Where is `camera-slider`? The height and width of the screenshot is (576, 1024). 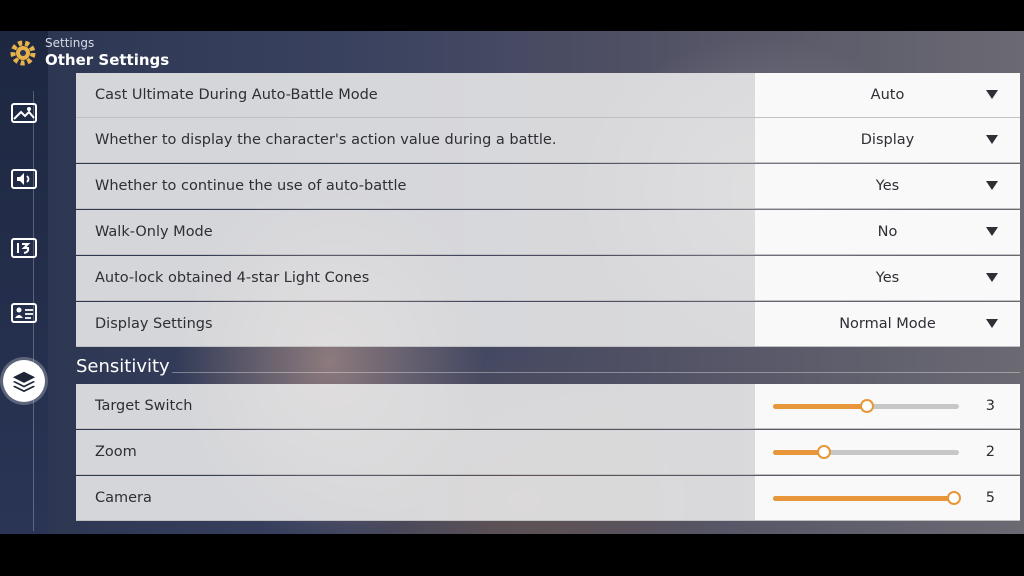 camera-slider is located at coordinates (867, 498).